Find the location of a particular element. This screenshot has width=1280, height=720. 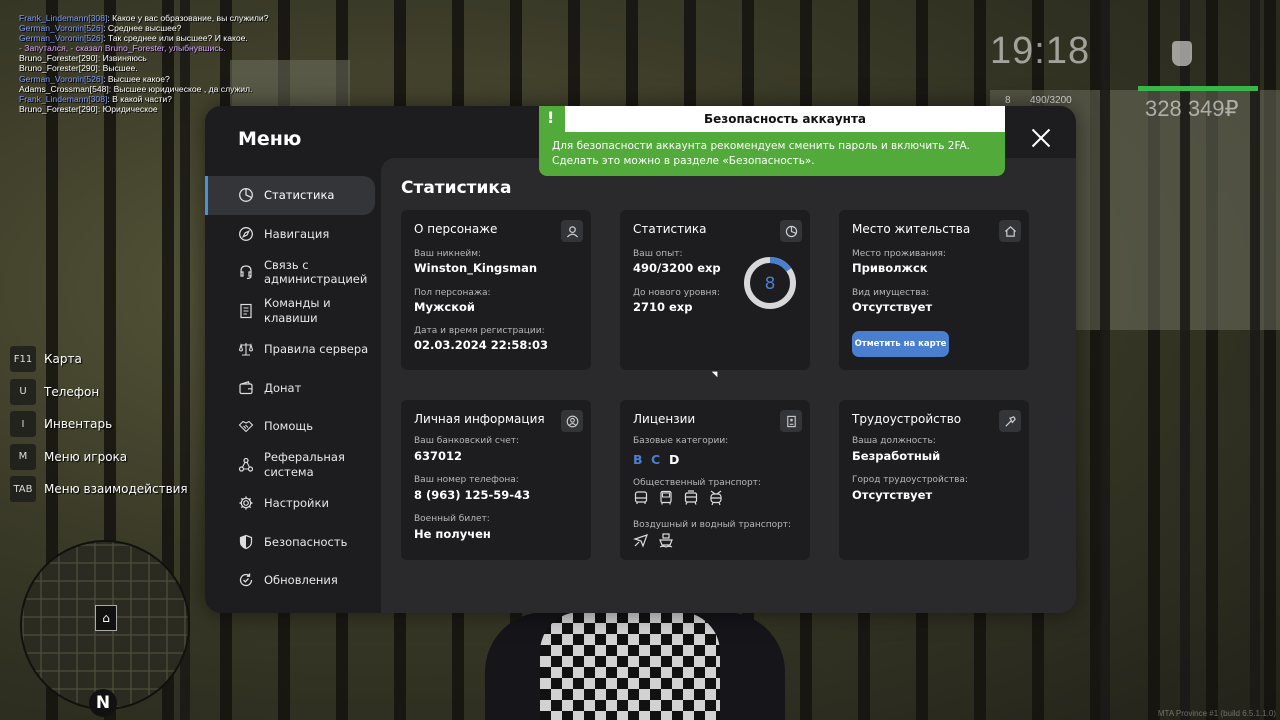

bank-value: 637012 is located at coordinates (438, 456).